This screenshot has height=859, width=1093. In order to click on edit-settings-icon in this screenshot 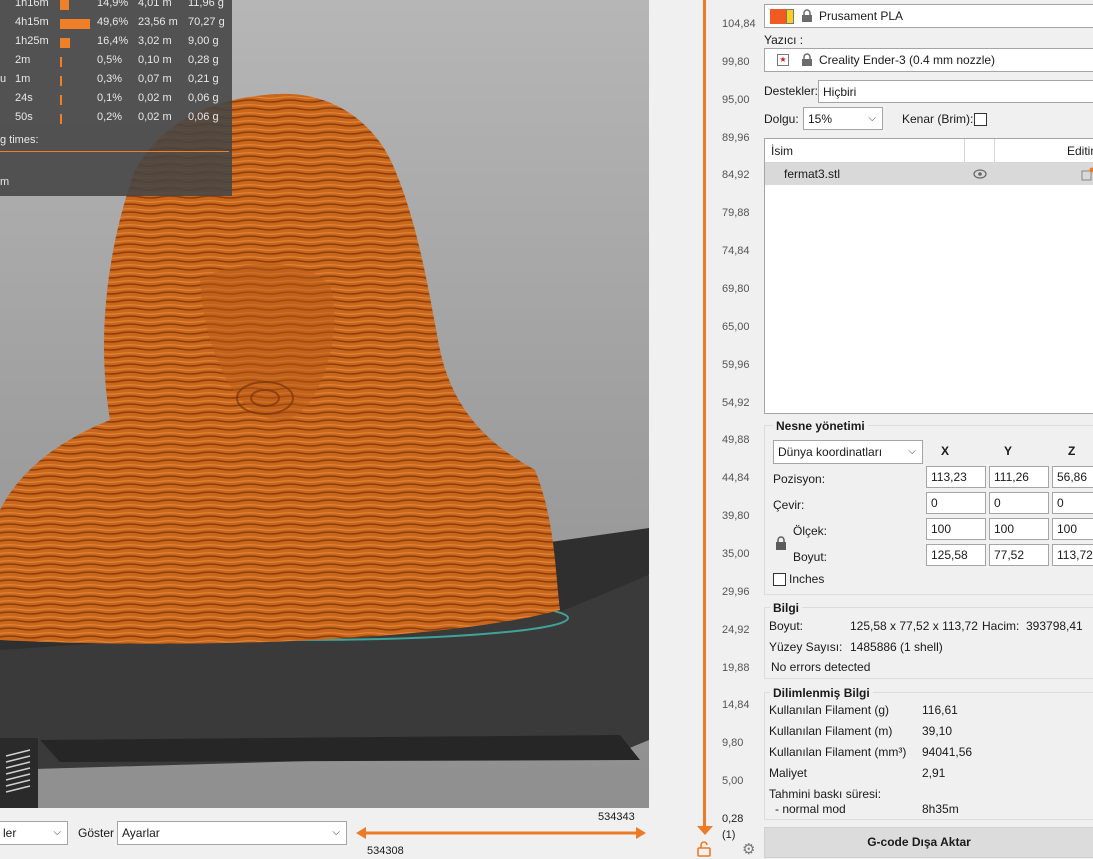, I will do `click(1087, 174)`.